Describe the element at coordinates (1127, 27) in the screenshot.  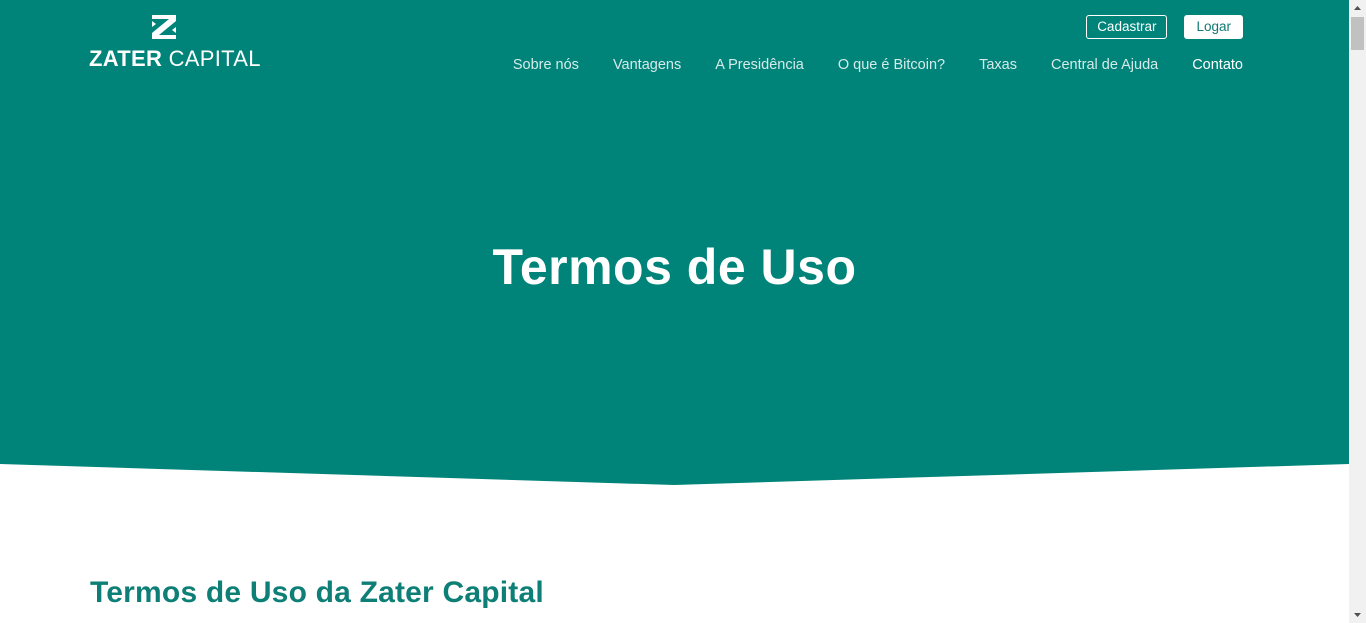
I see `register-button: Cadastrar` at that location.